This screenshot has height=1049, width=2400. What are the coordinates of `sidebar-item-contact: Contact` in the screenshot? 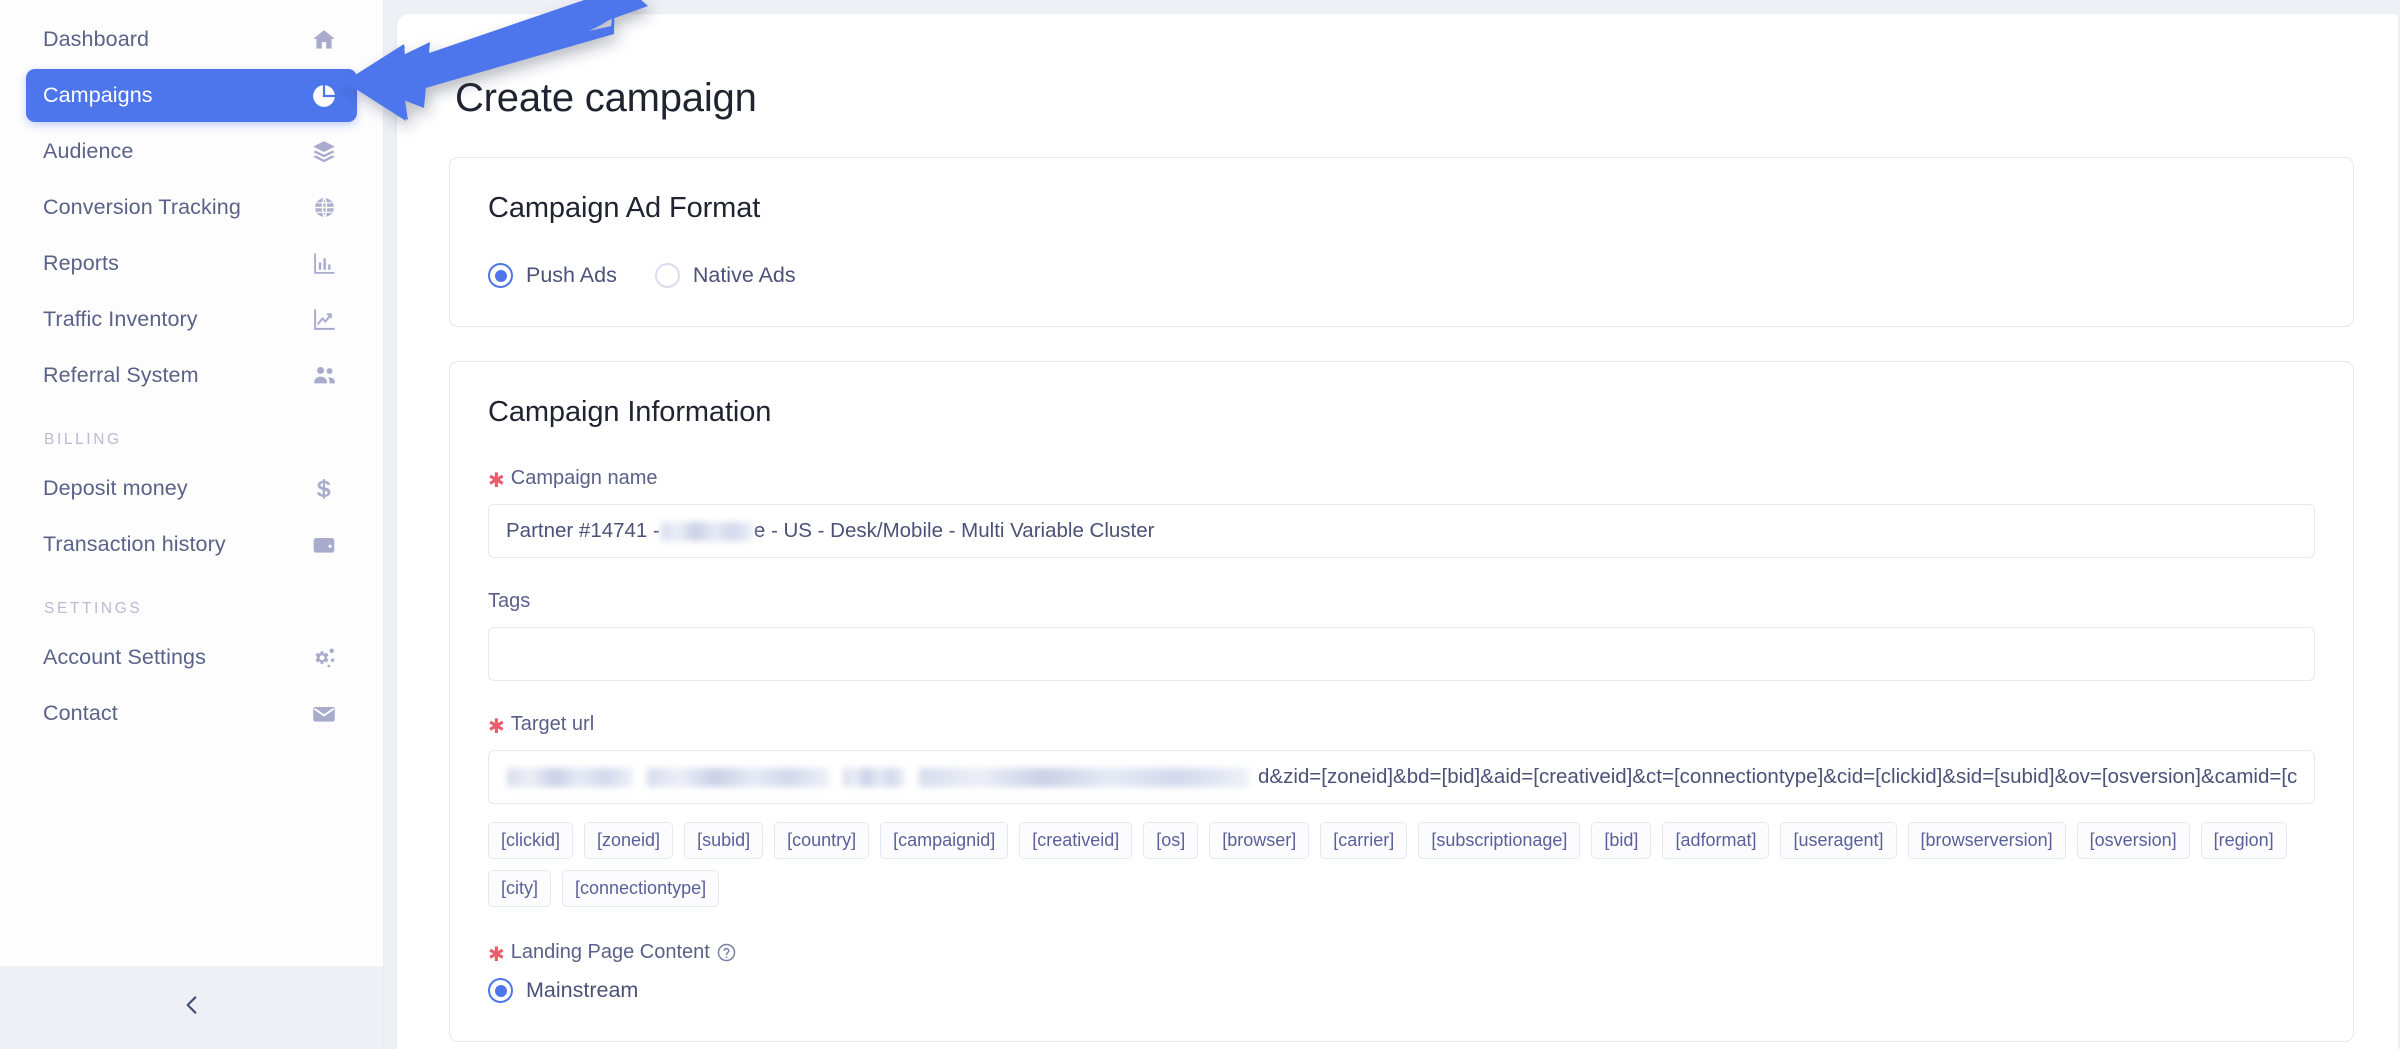 It's located at (191, 713).